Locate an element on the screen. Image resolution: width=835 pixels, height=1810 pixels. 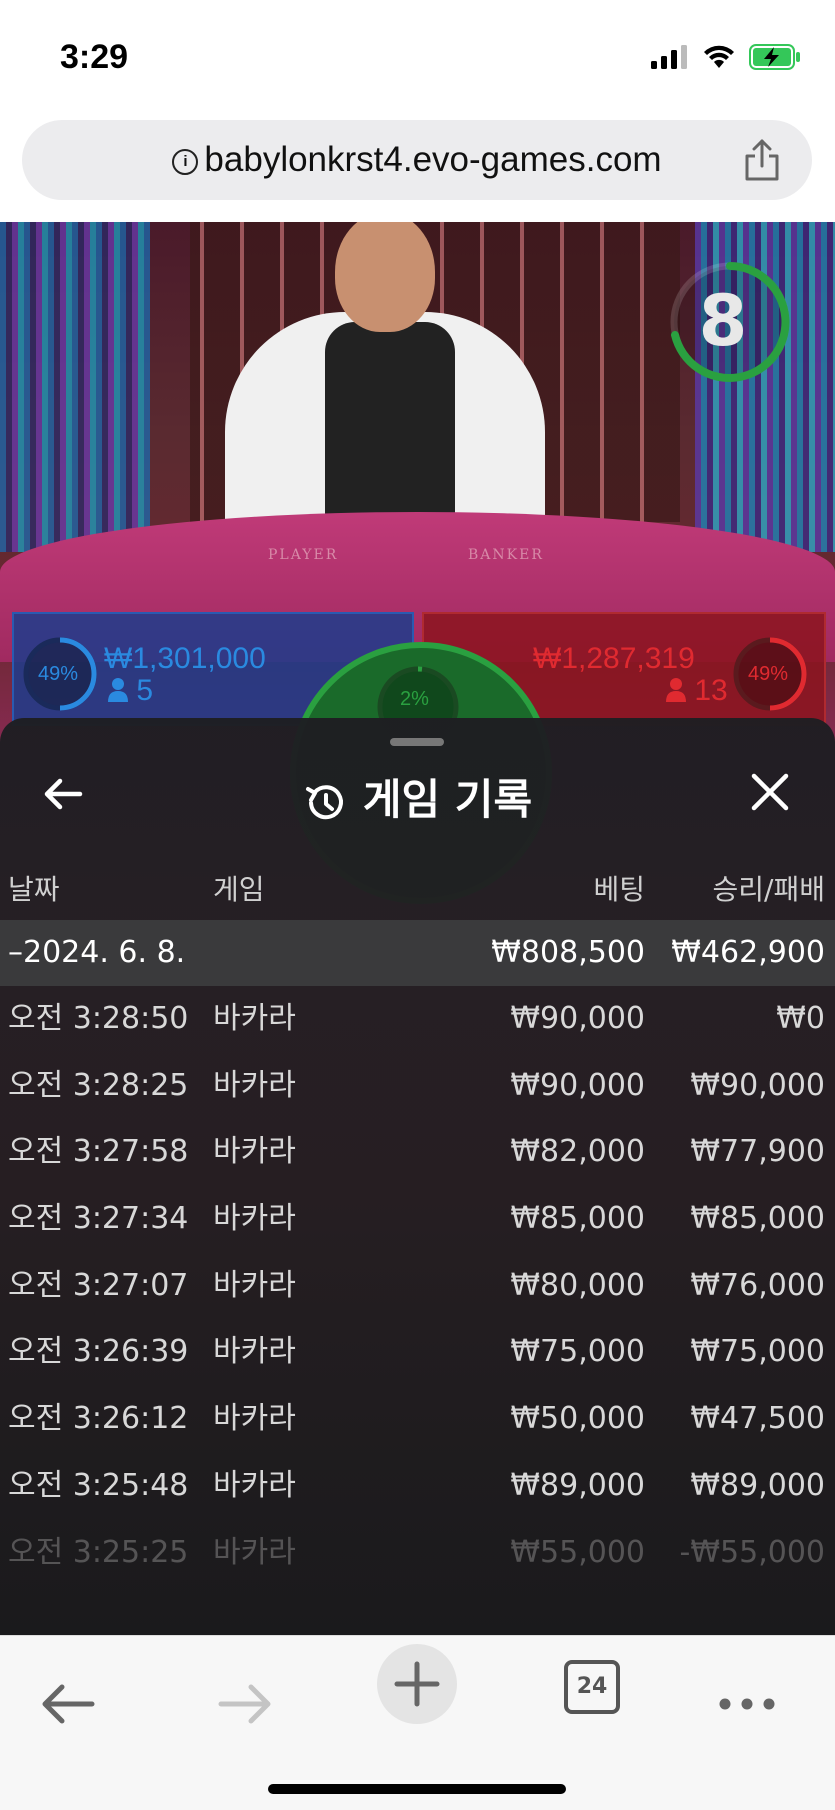
row-bet: ₩82,000 is located at coordinates (577, 1152).